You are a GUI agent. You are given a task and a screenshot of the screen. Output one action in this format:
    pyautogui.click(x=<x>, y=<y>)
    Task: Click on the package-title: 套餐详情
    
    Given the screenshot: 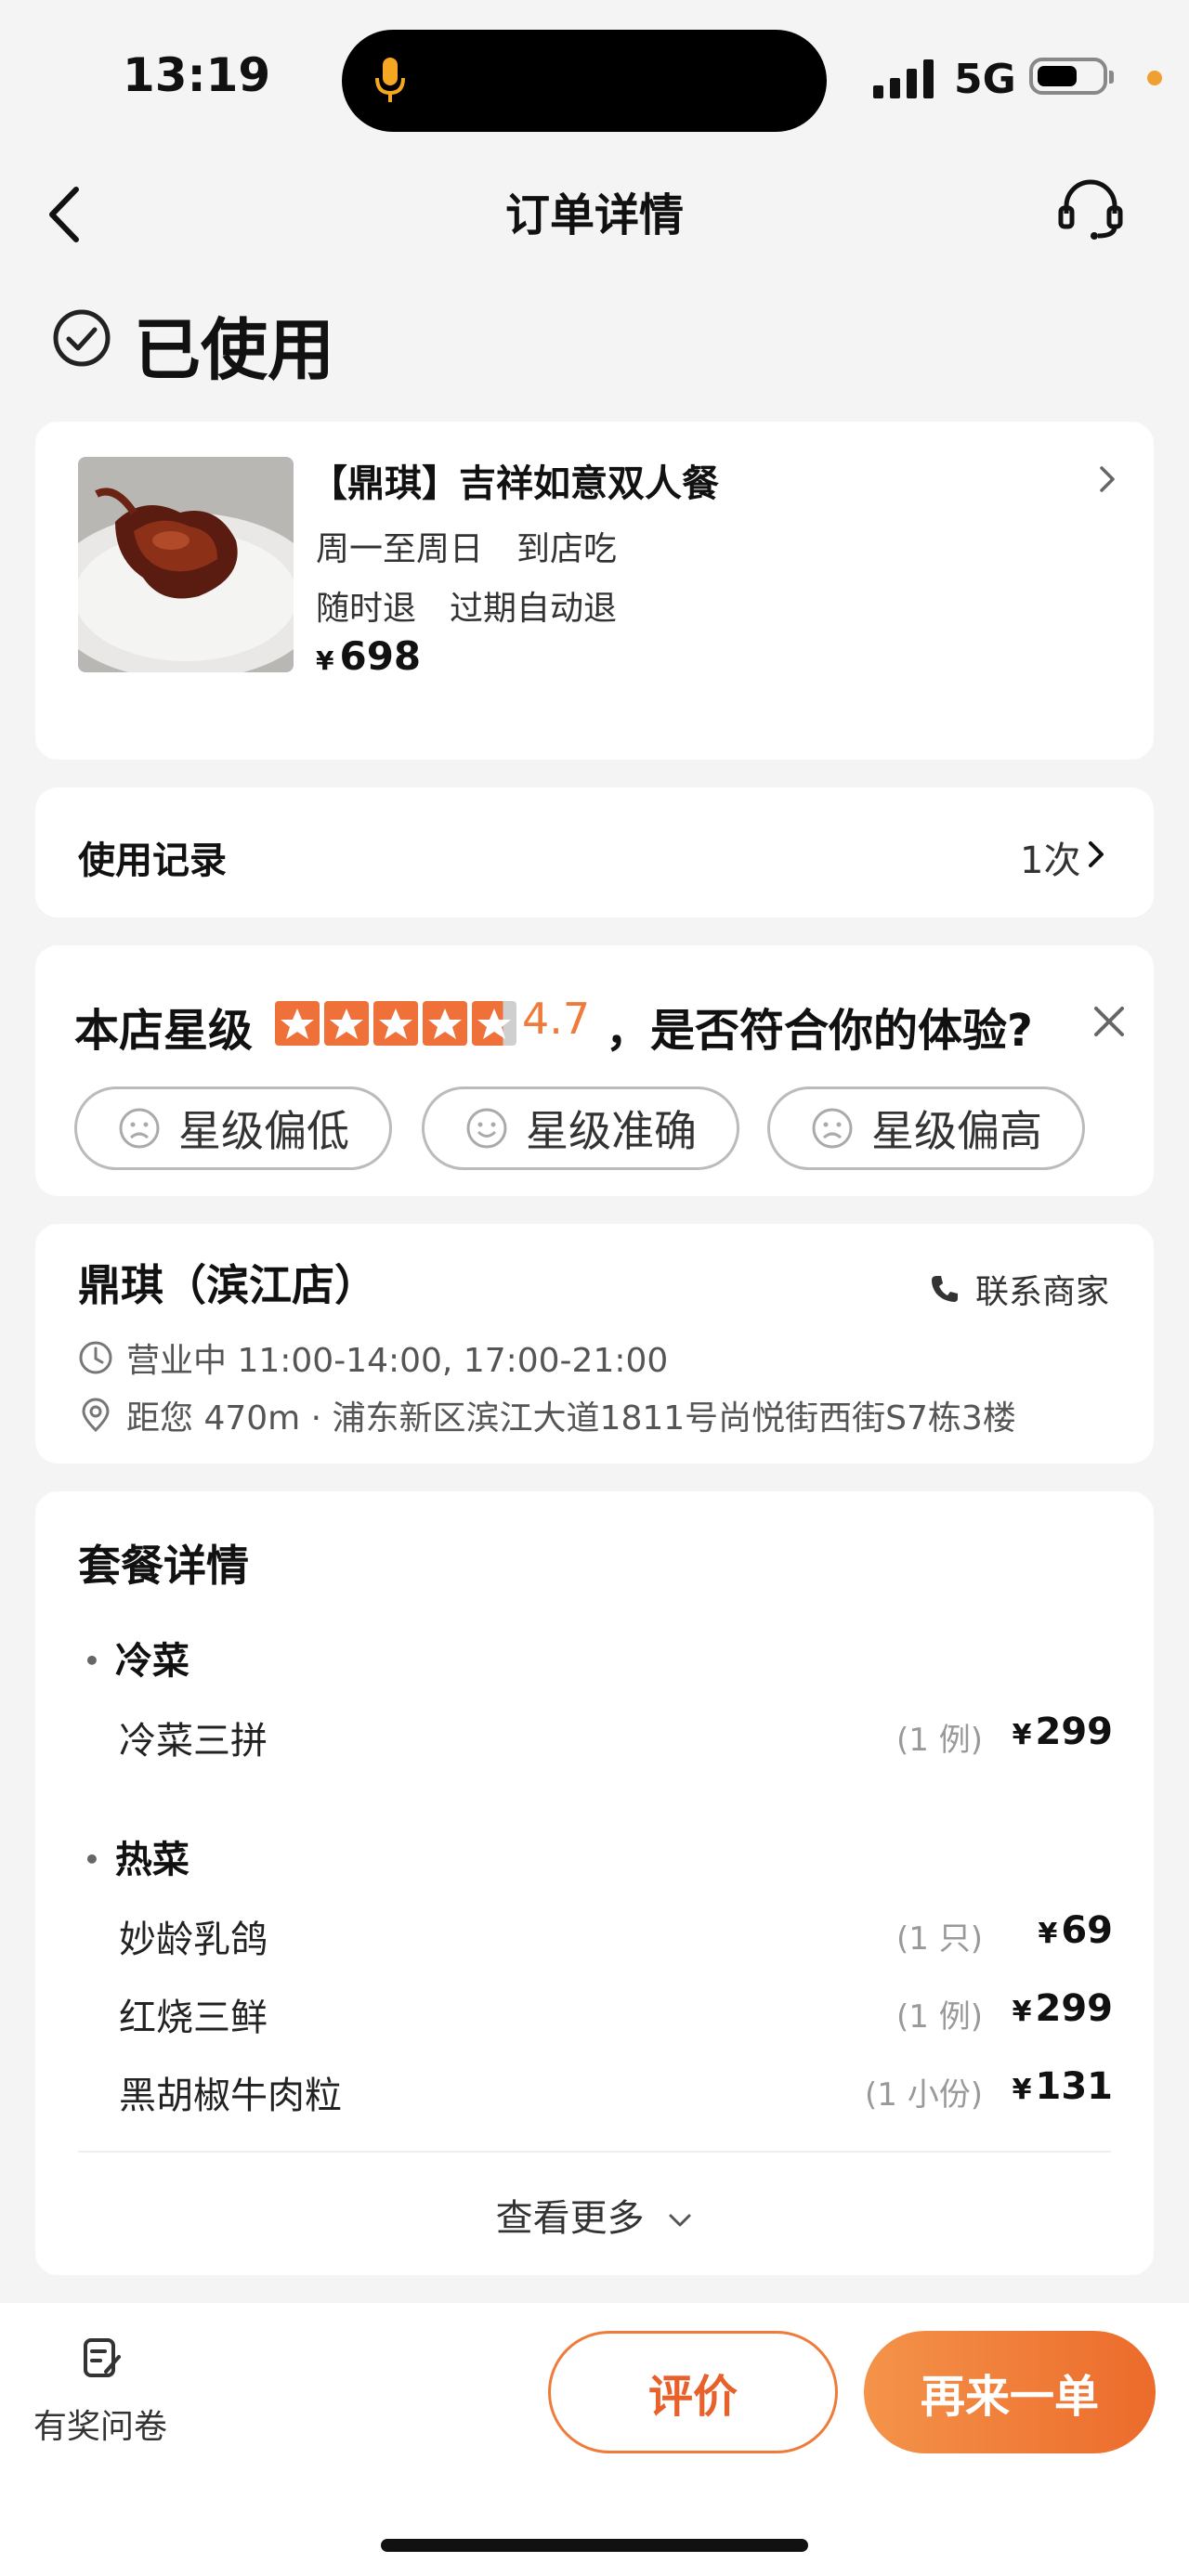 What is the action you would take?
    pyautogui.click(x=163, y=1566)
    